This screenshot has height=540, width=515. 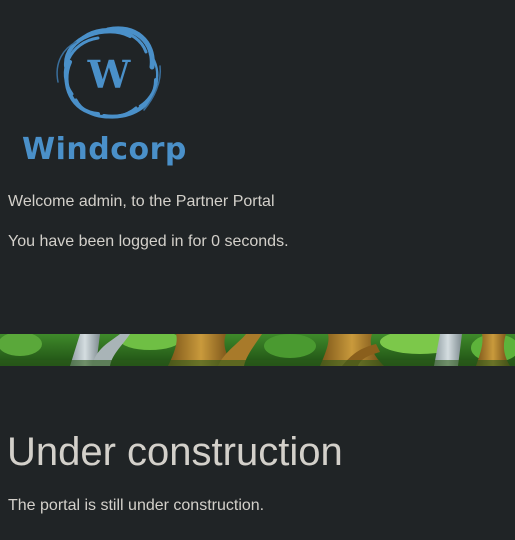 What do you see at coordinates (148, 241) in the screenshot?
I see `session-duration-text: You have been logged in for 0 seconds.` at bounding box center [148, 241].